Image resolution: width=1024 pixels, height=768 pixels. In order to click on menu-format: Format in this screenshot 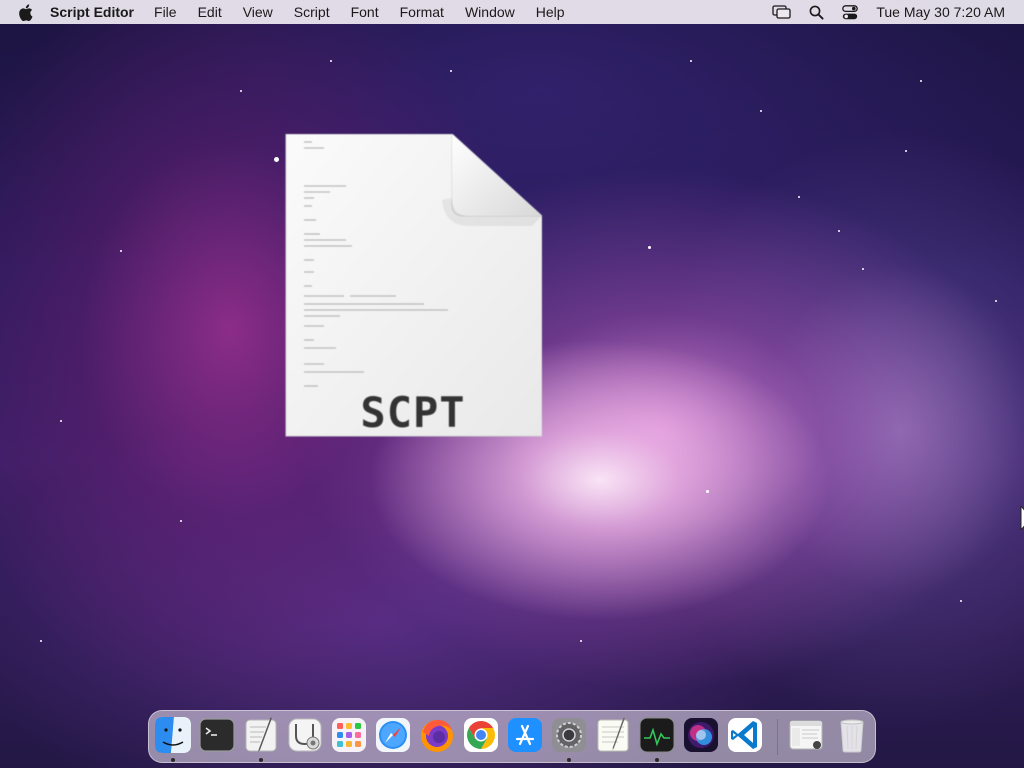, I will do `click(422, 12)`.